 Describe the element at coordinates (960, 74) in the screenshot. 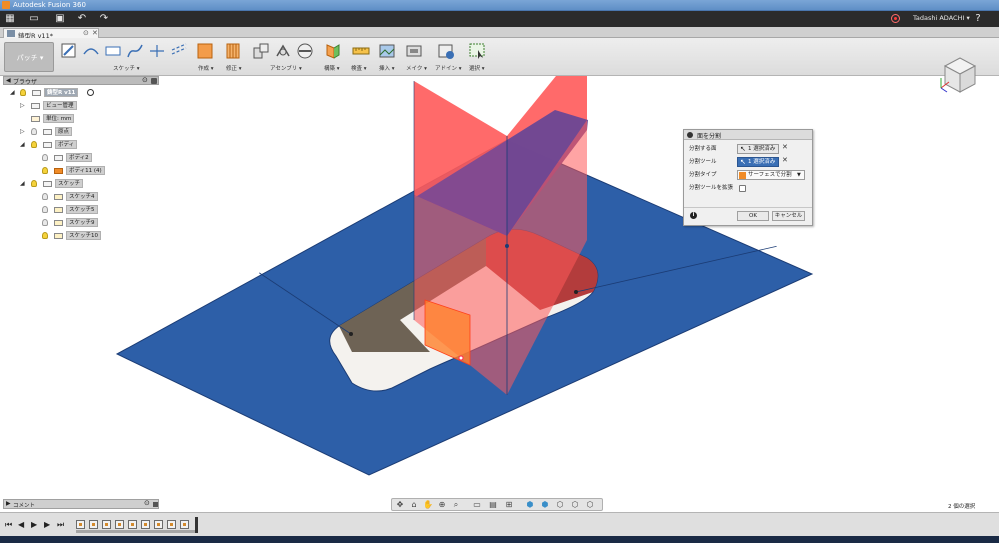

I see `view-cube` at that location.